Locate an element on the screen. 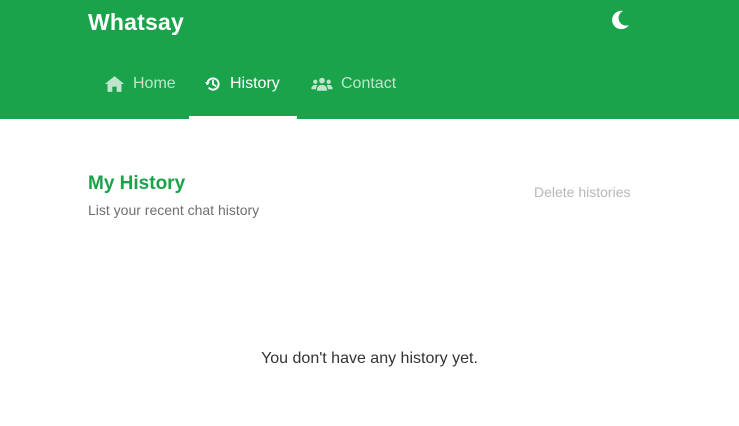  tab-history: History is located at coordinates (243, 88).